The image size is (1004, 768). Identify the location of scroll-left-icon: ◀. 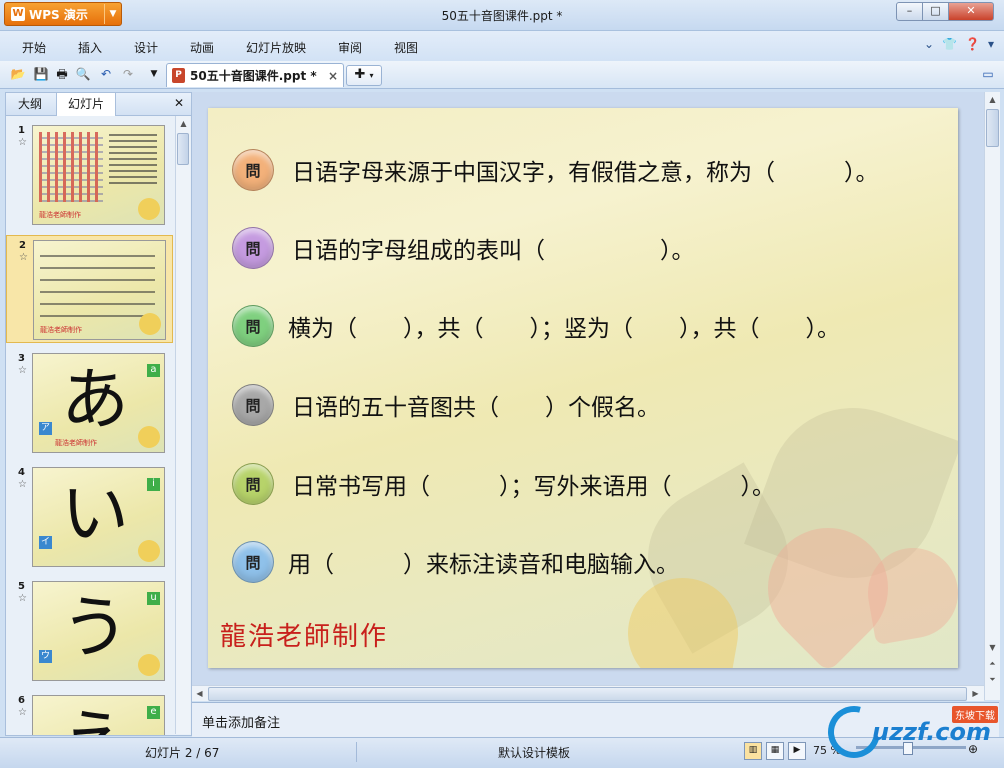
(199, 693).